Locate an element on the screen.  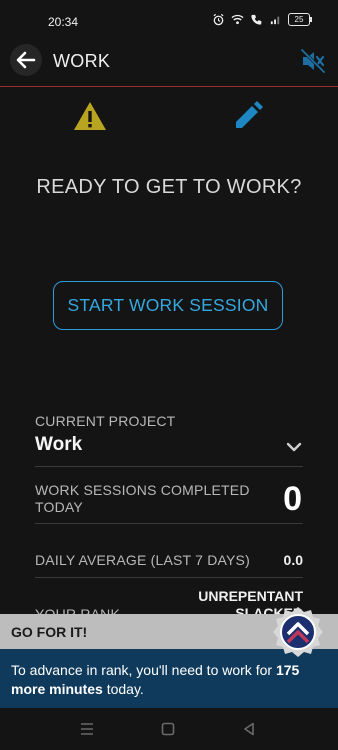
daily-average-label: DAILY AVERAGE (LAST 7 DAYS) is located at coordinates (142, 560).